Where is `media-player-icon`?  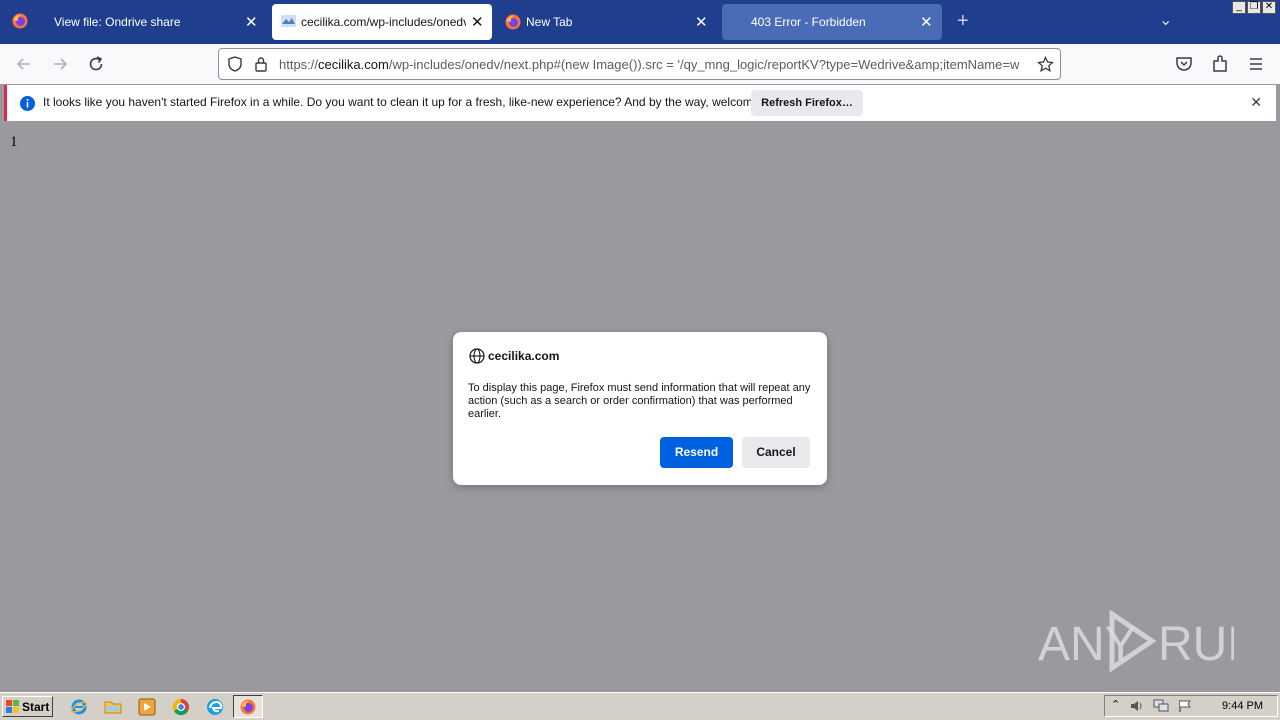 media-player-icon is located at coordinates (147, 707).